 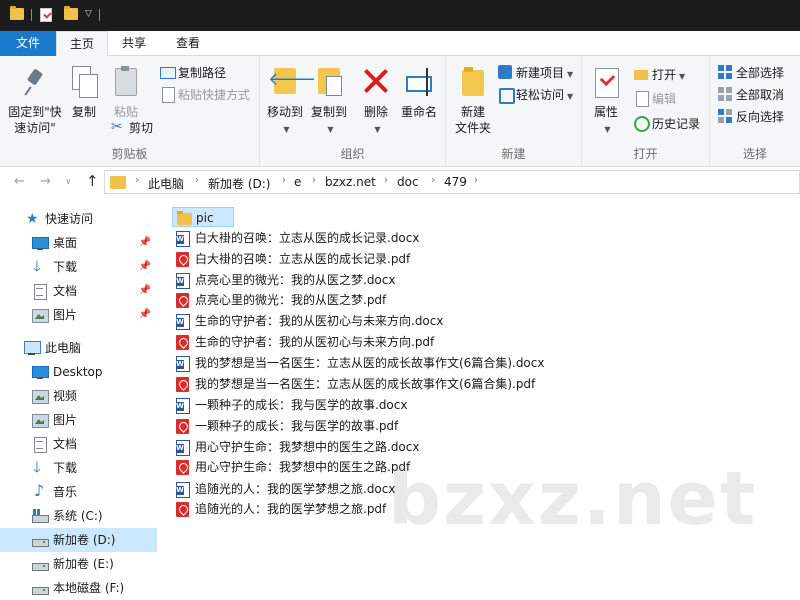 What do you see at coordinates (606, 102) in the screenshot?
I see `properties-button: 属性 ▼` at bounding box center [606, 102].